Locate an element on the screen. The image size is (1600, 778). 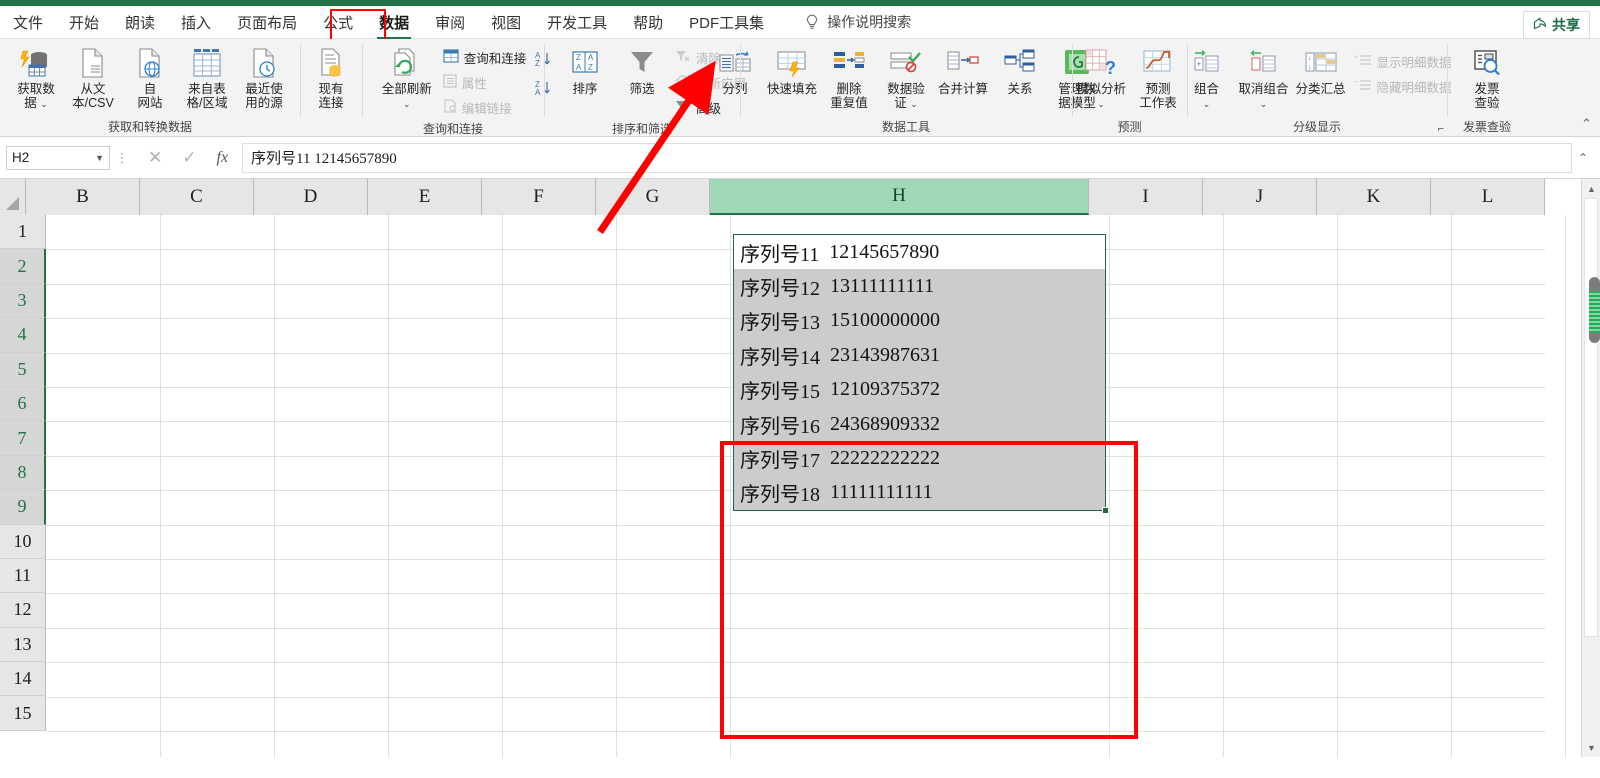
outline-dialog-launcher: ⌐ is located at coordinates (1441, 129).